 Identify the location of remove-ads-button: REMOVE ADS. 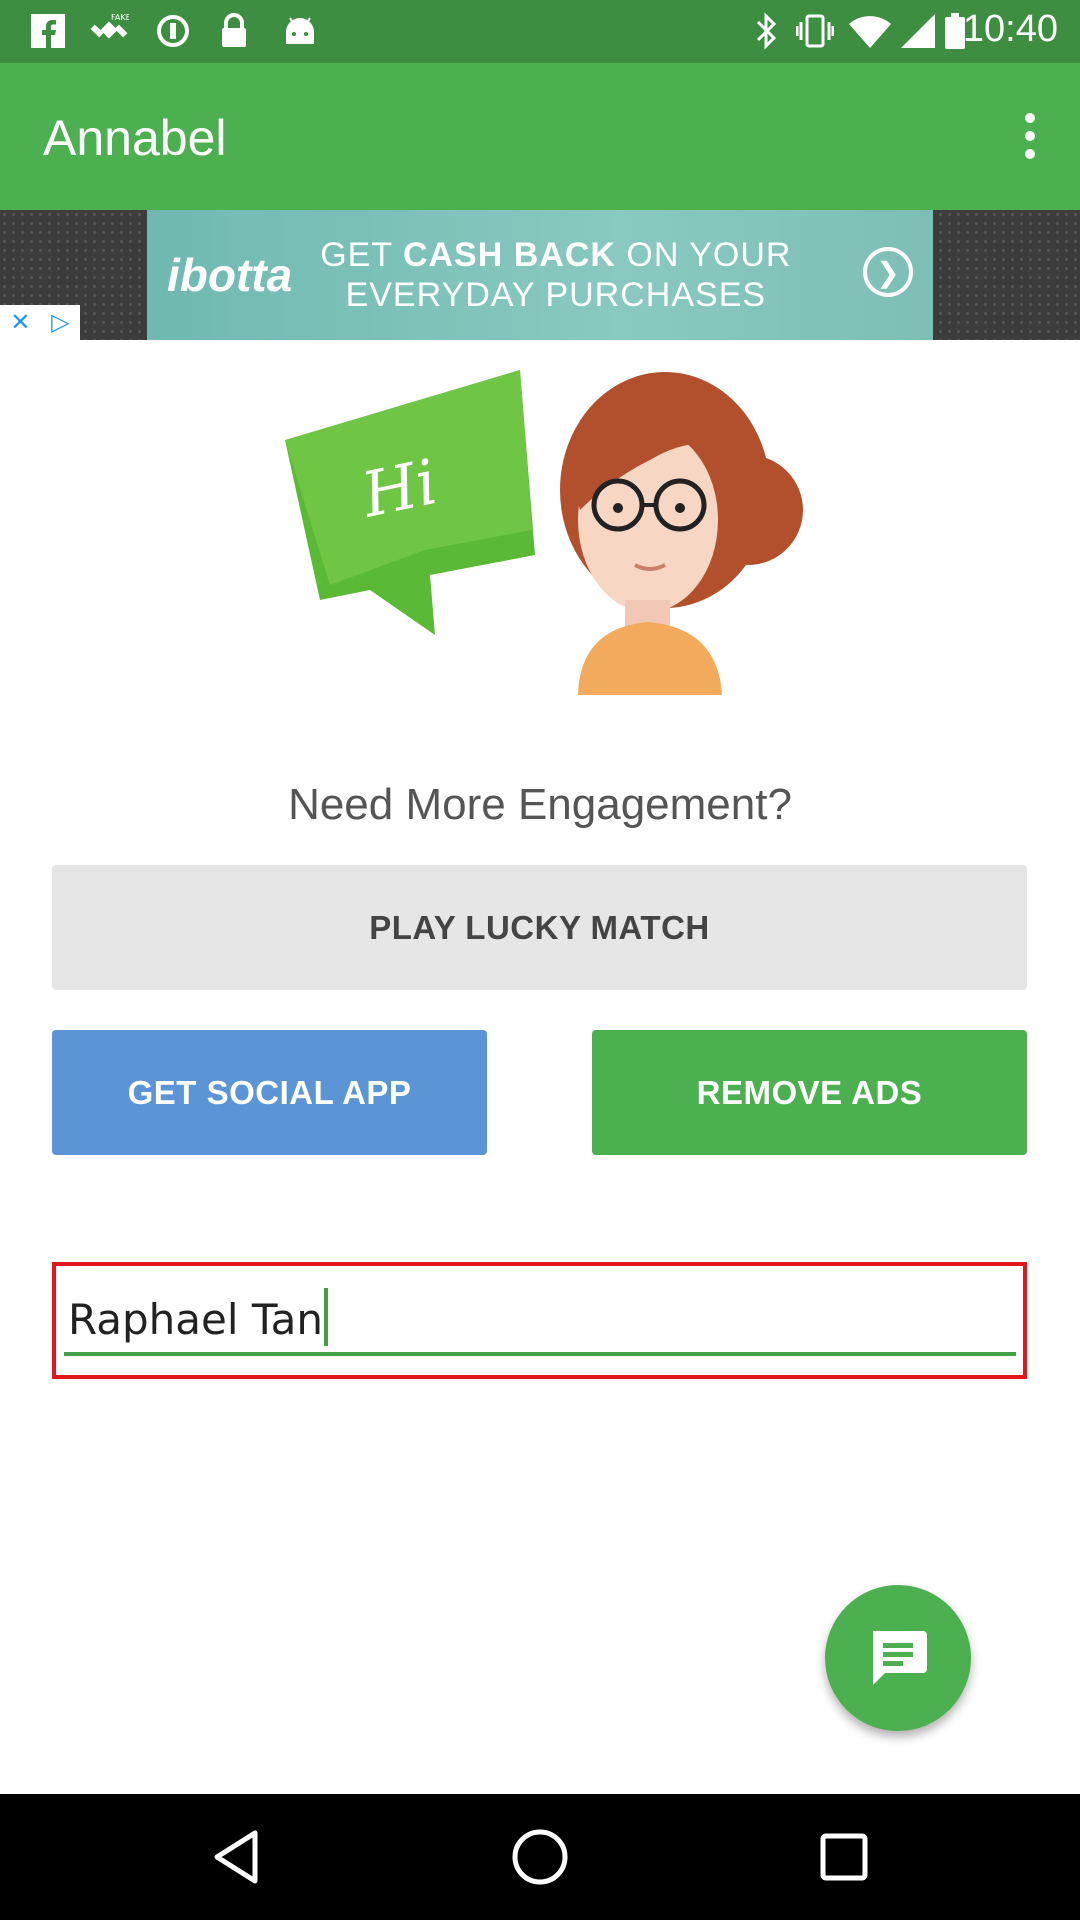
(809, 1092).